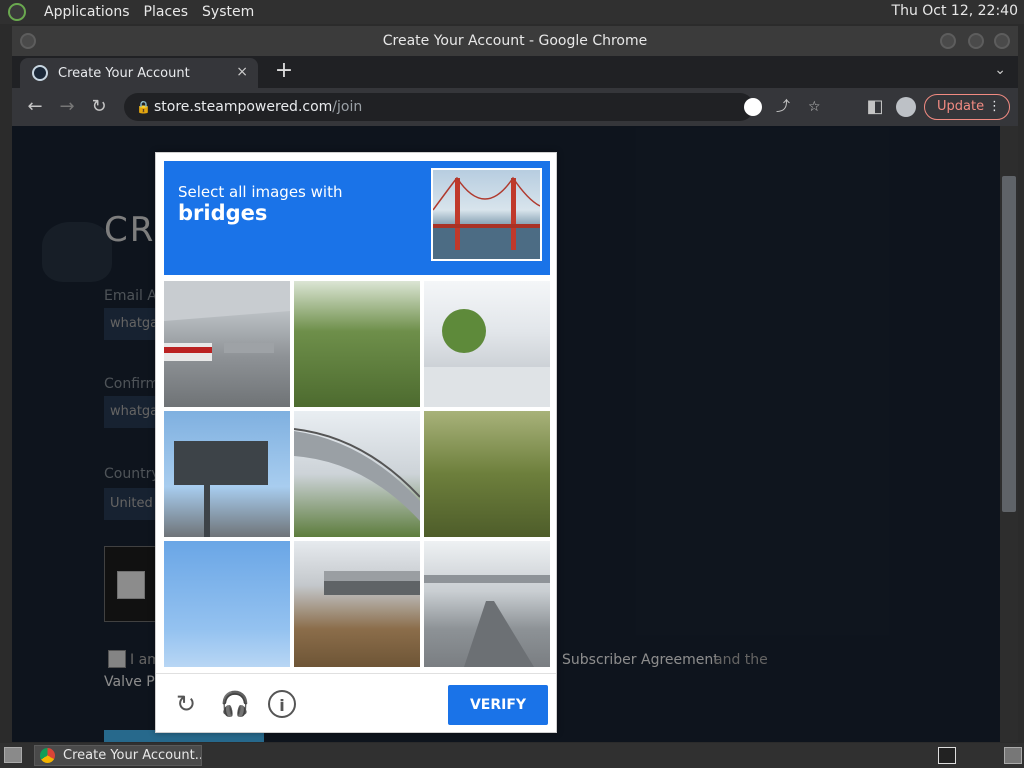  Describe the element at coordinates (284, 72) in the screenshot. I see `new-tab-button: +` at that location.